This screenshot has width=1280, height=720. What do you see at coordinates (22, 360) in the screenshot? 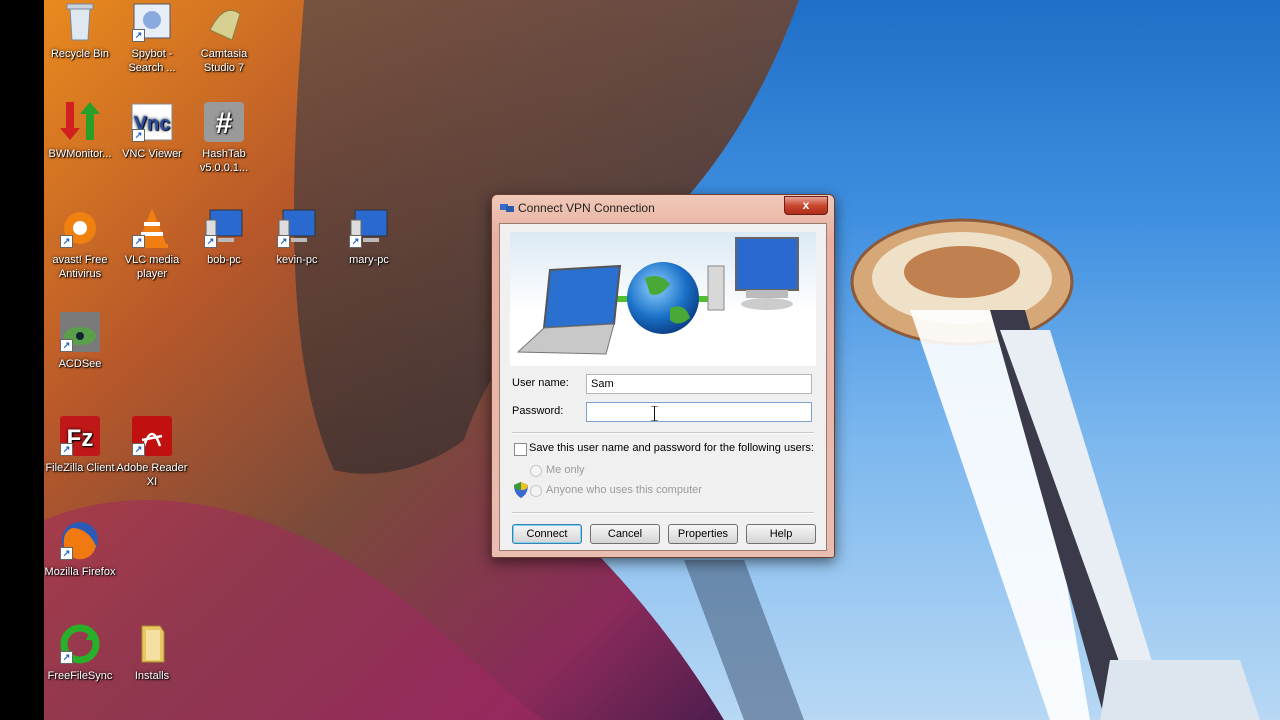
I see `left-black-strip` at bounding box center [22, 360].